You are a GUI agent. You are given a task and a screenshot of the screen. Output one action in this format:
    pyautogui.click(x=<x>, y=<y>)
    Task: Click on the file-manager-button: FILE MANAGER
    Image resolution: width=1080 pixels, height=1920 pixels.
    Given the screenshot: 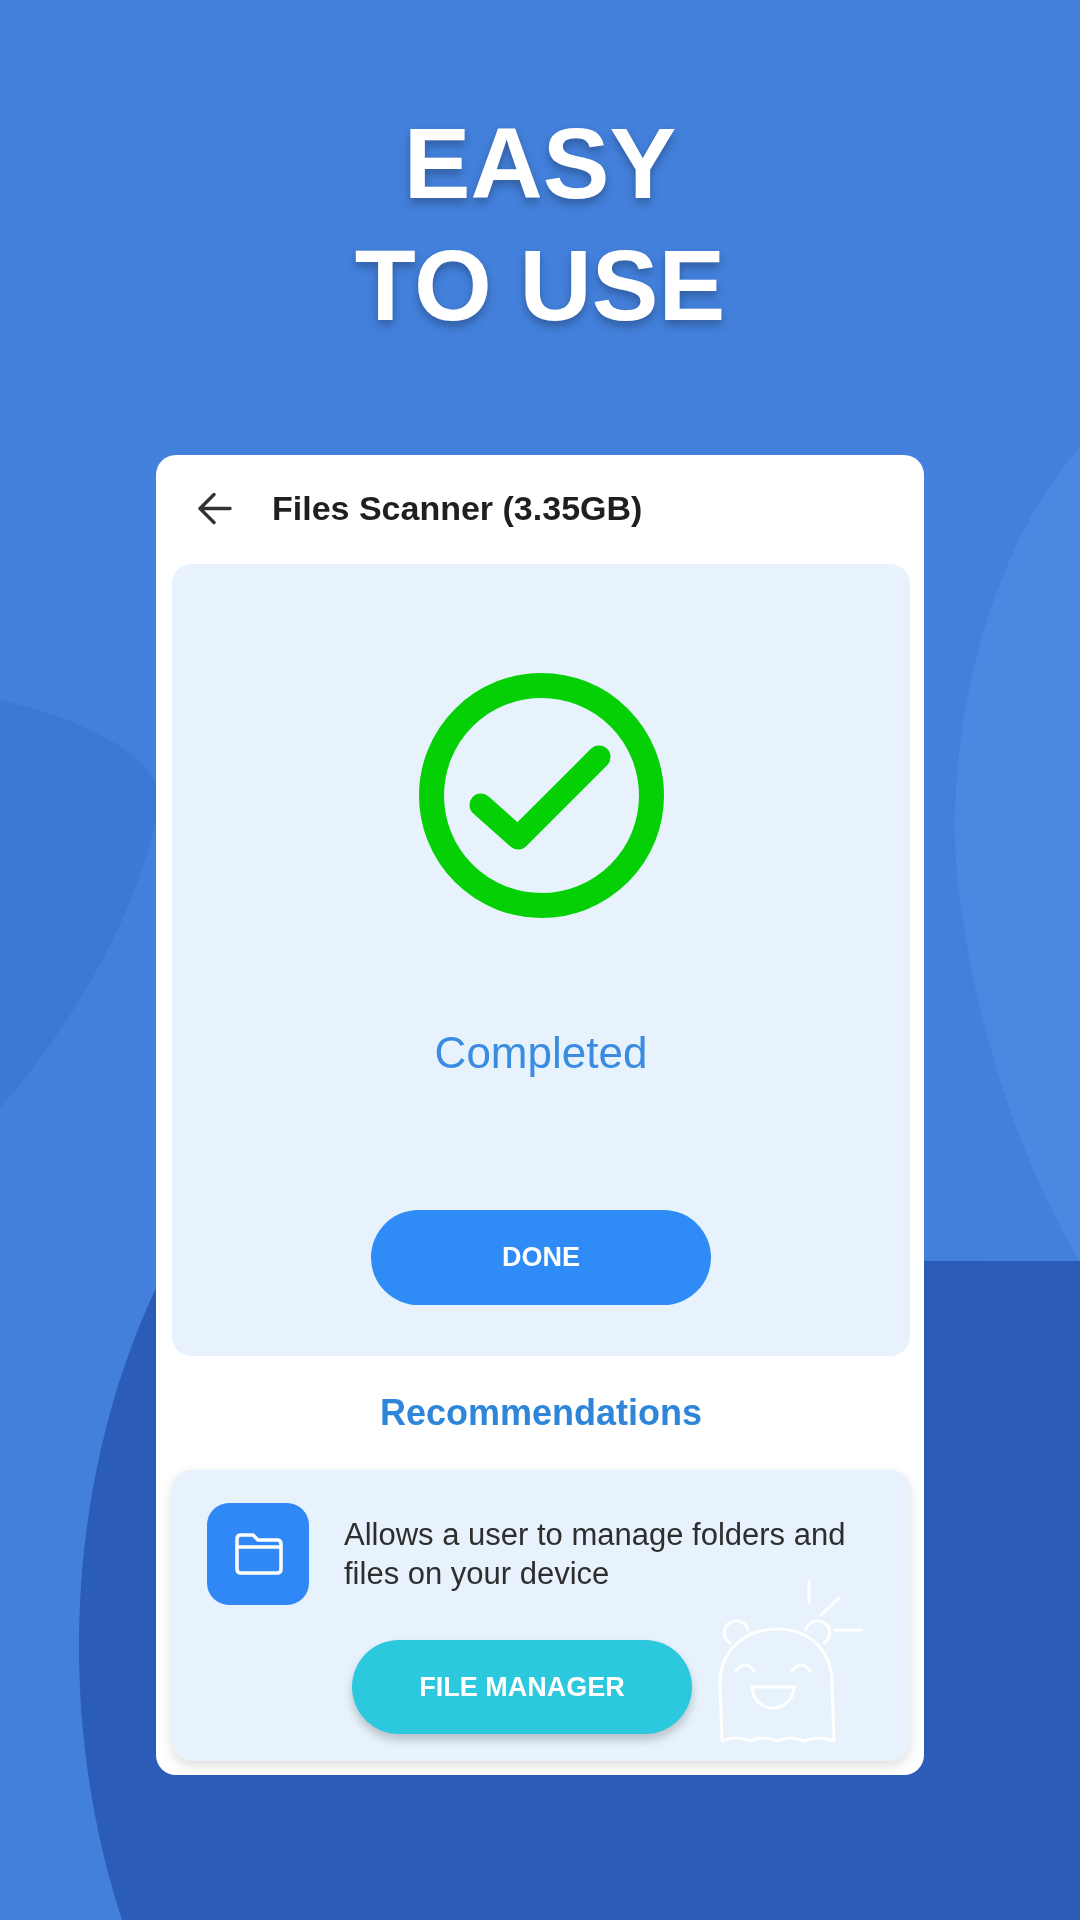 What is the action you would take?
    pyautogui.click(x=522, y=1687)
    